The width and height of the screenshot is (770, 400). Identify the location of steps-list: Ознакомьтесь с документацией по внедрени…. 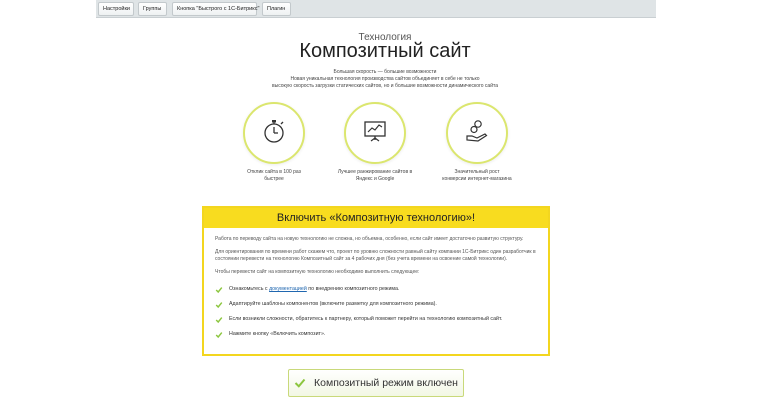
(376, 312).